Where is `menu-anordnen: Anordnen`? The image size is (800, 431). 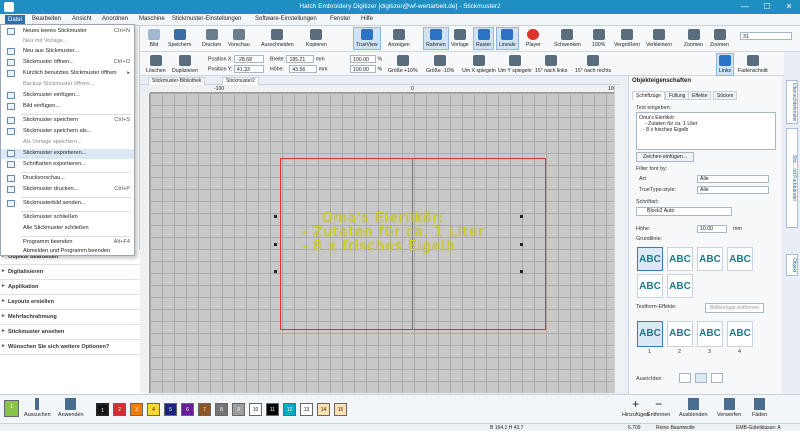 menu-anordnen: Anordnen is located at coordinates (115, 19).